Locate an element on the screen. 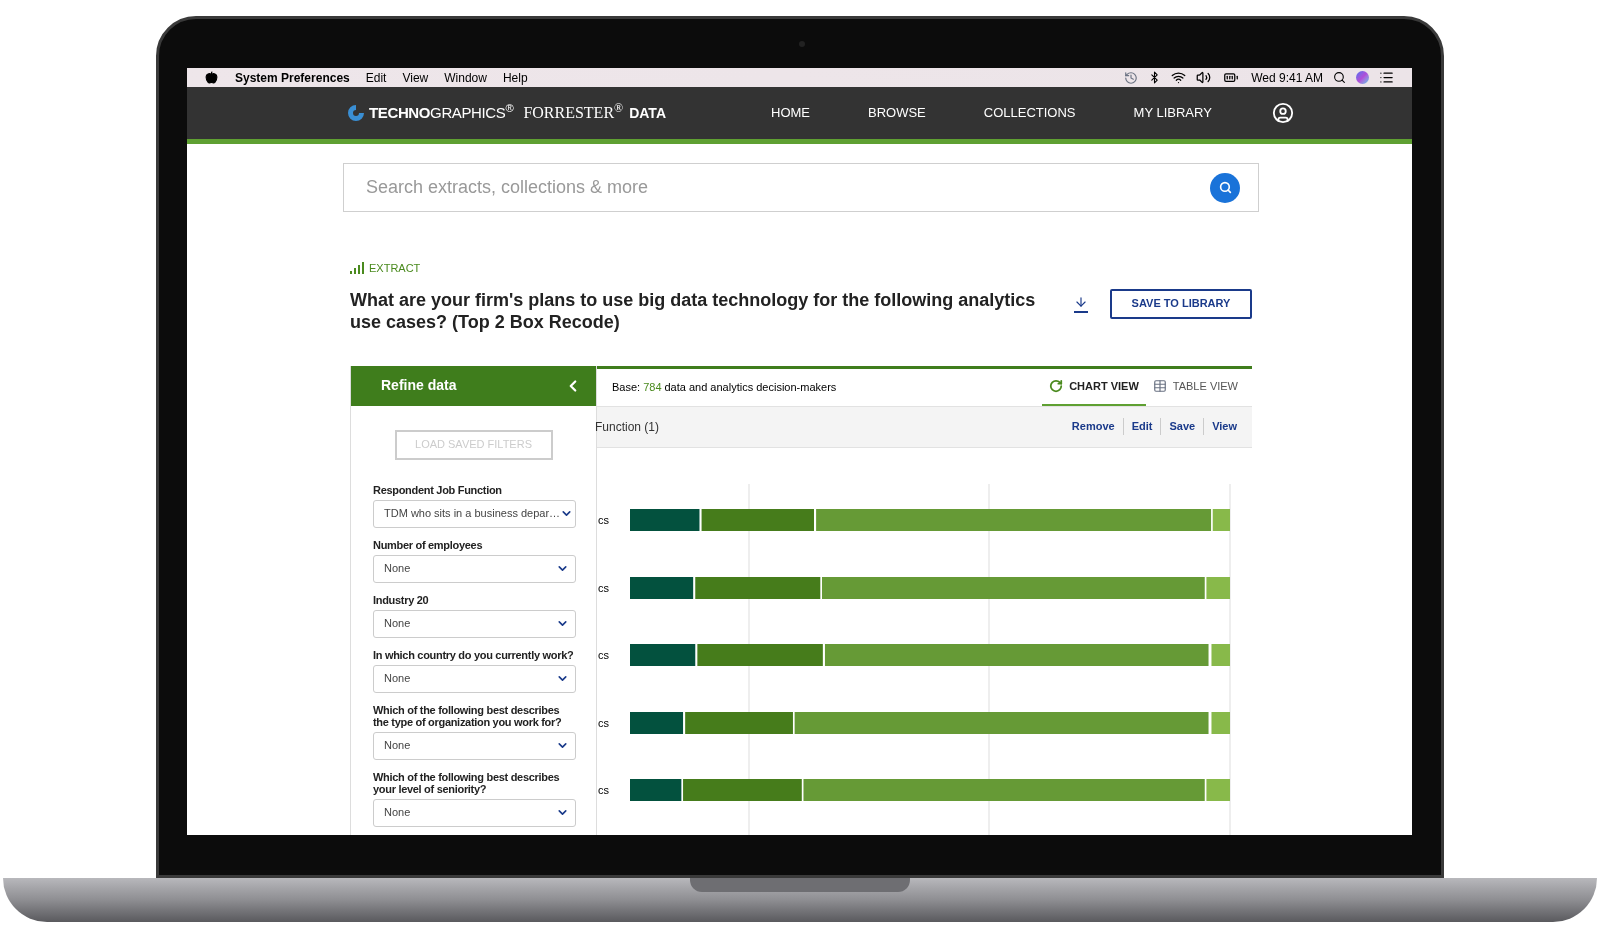 This screenshot has width=1600, height=936. search-box: Search extracts, collections & more is located at coordinates (801, 187).